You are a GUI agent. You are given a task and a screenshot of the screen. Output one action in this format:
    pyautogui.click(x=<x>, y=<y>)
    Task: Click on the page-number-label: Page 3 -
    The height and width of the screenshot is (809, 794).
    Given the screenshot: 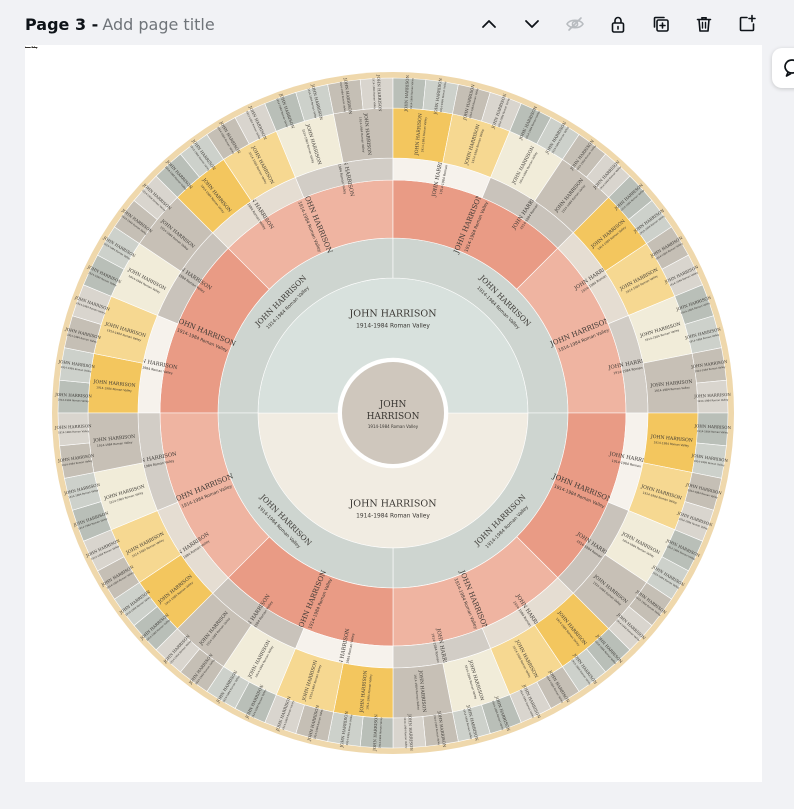 What is the action you would take?
    pyautogui.click(x=62, y=24)
    